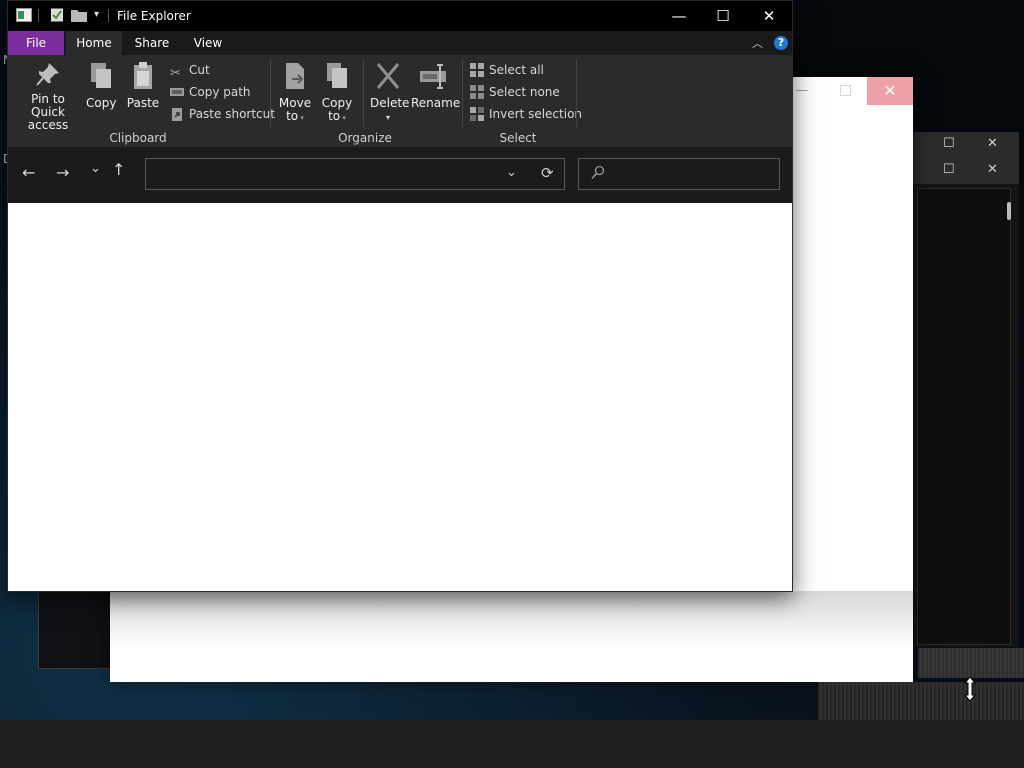  Describe the element at coordinates (436, 103) in the screenshot. I see `rename-label: Rename` at that location.